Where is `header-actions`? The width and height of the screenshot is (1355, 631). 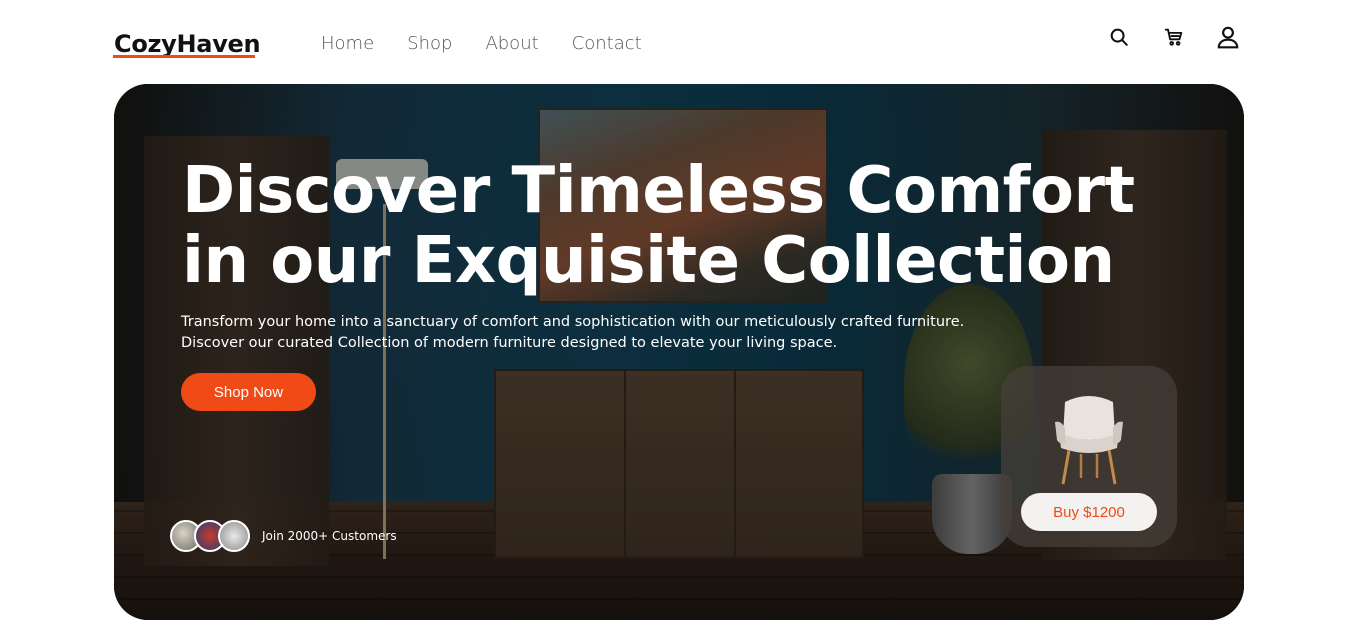
header-actions is located at coordinates (1173, 37).